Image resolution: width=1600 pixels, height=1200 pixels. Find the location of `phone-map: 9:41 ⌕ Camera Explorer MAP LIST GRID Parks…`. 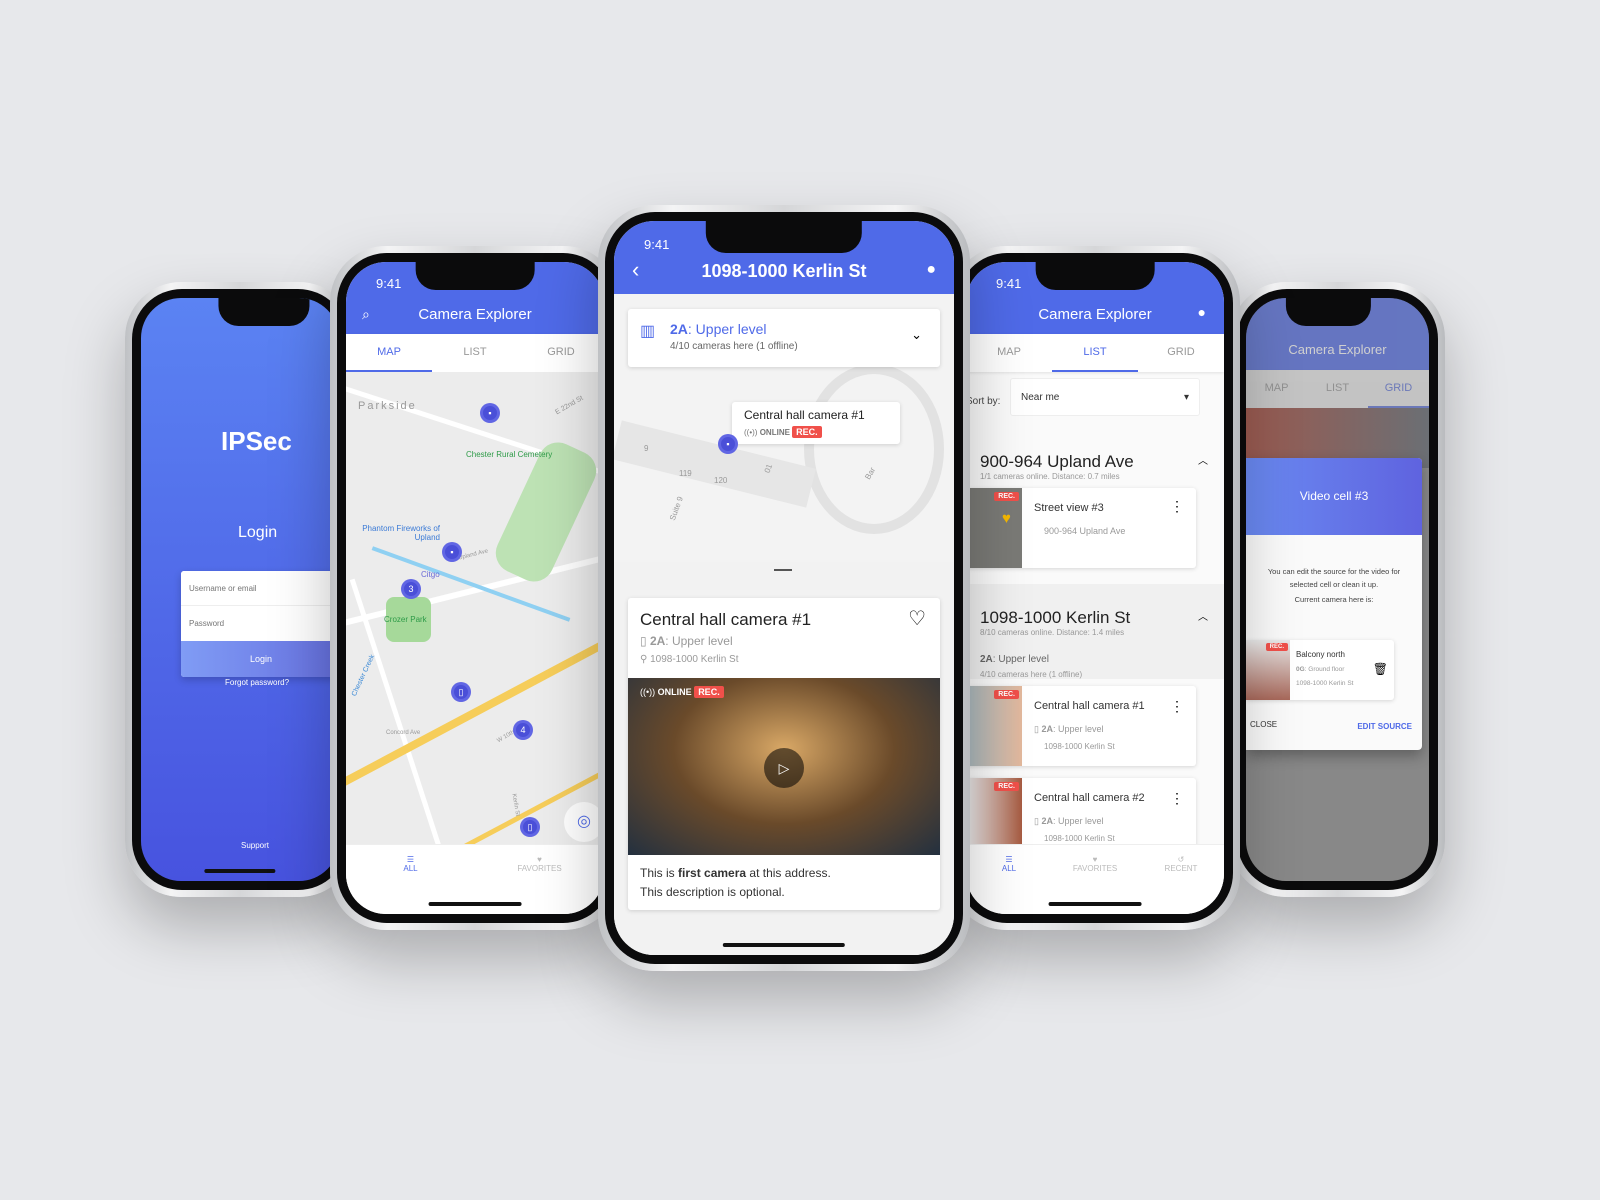

phone-map: 9:41 ⌕ Camera Explorer MAP LIST GRID Parks… is located at coordinates (475, 588).